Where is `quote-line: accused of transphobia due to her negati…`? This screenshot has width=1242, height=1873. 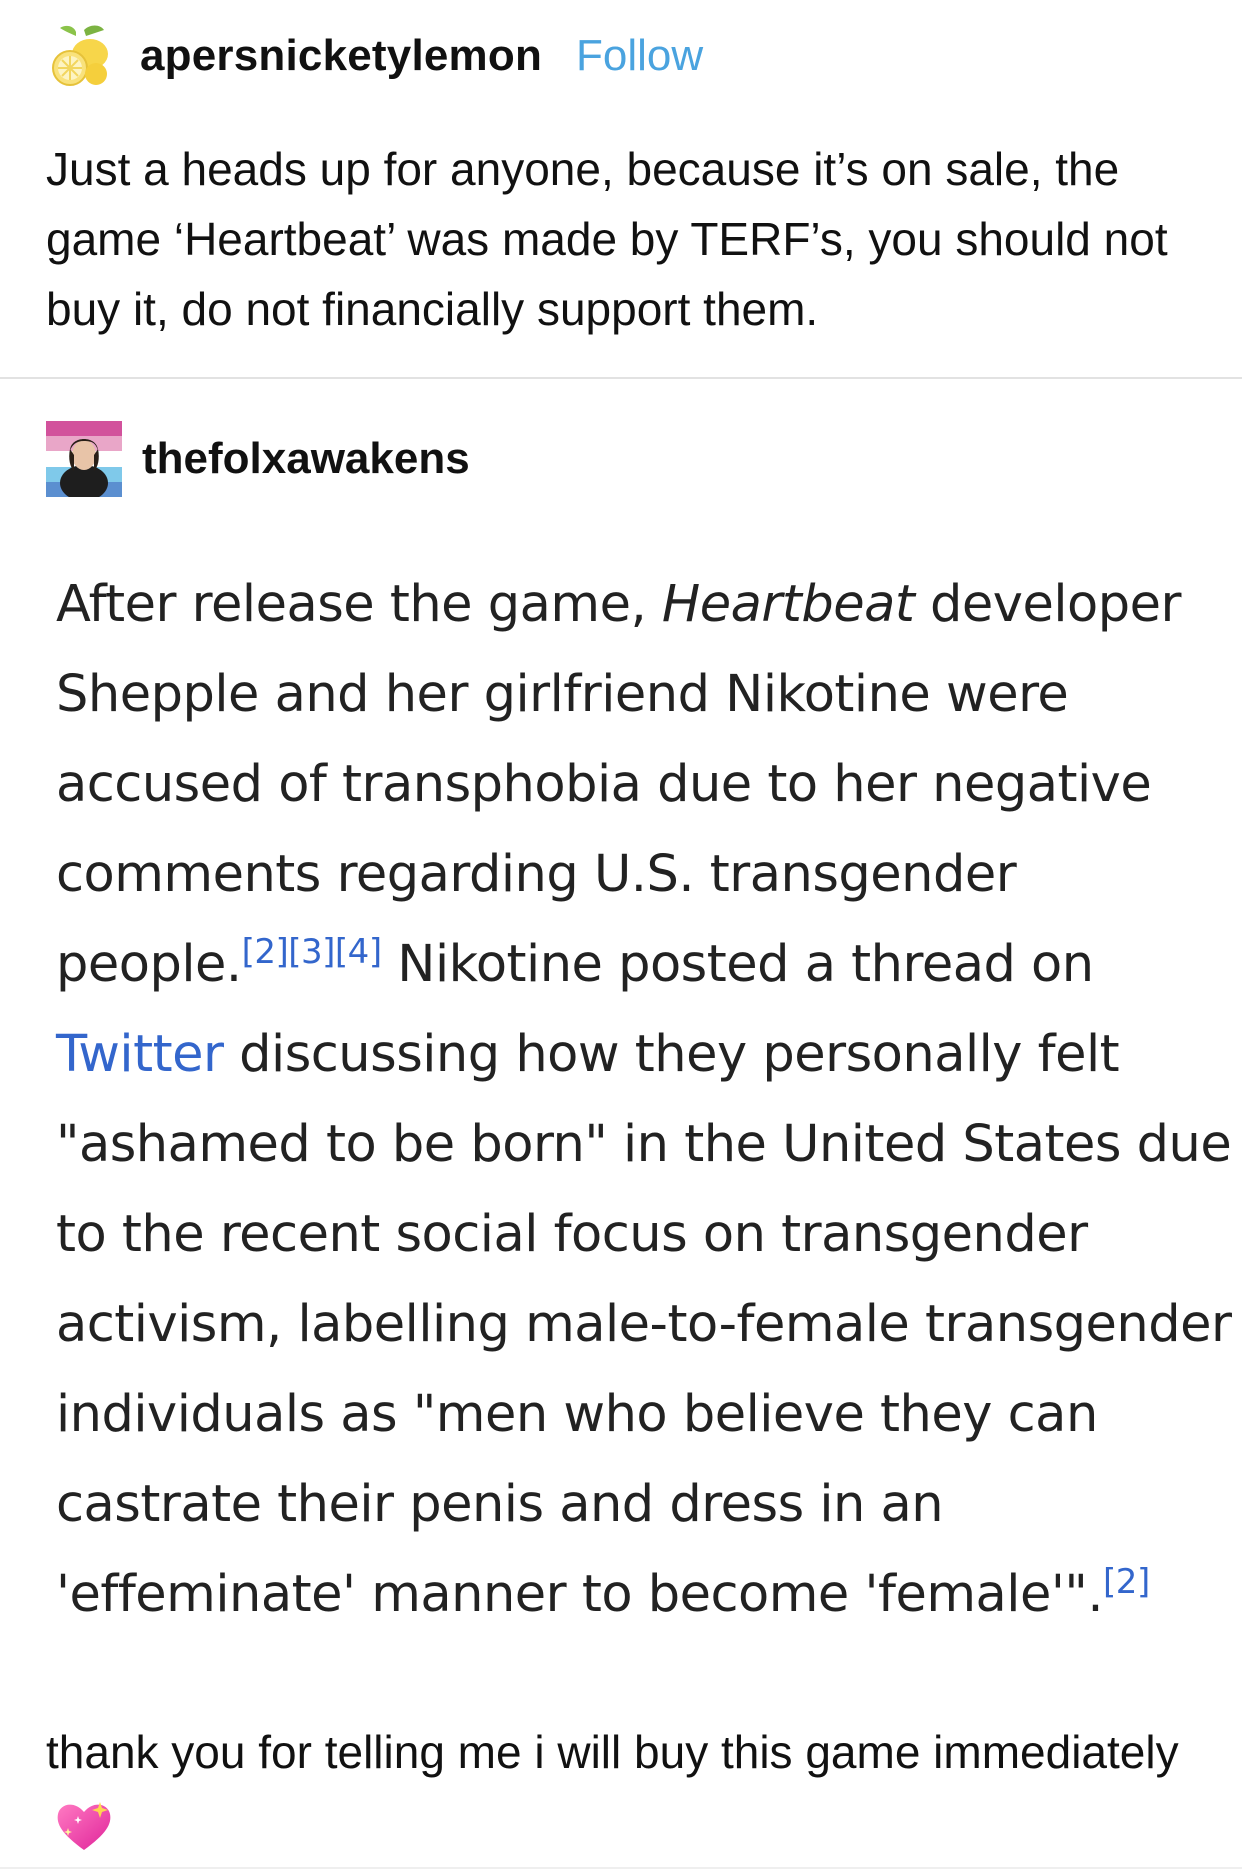 quote-line: accused of transphobia due to her negati… is located at coordinates (604, 784).